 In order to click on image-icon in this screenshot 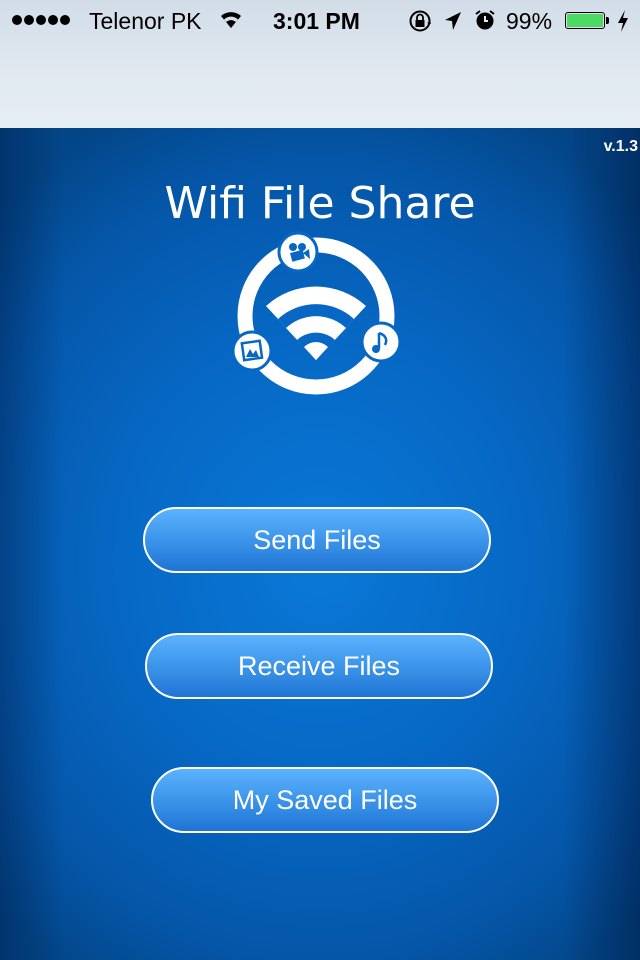, I will do `click(252, 351)`.